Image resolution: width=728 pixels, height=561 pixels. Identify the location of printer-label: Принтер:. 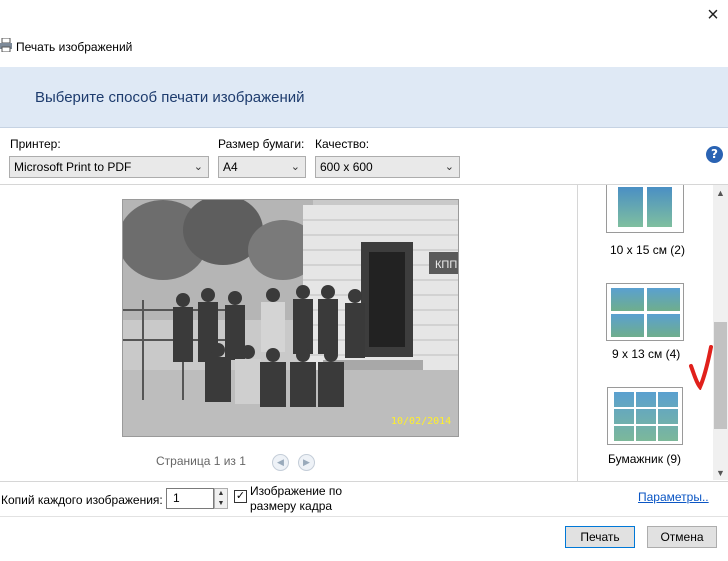
(35, 144).